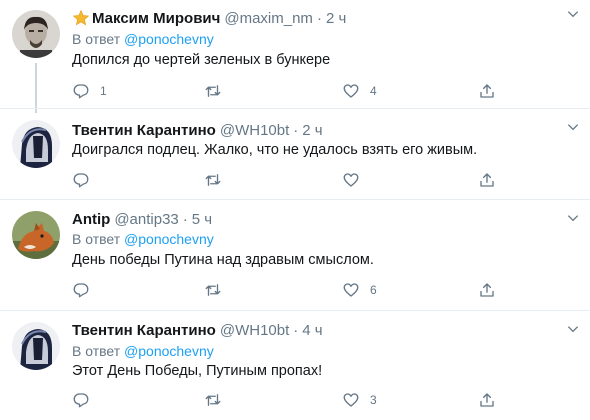 This screenshot has height=420, width=590. What do you see at coordinates (287, 290) in the screenshot?
I see `action-bar: 6` at bounding box center [287, 290].